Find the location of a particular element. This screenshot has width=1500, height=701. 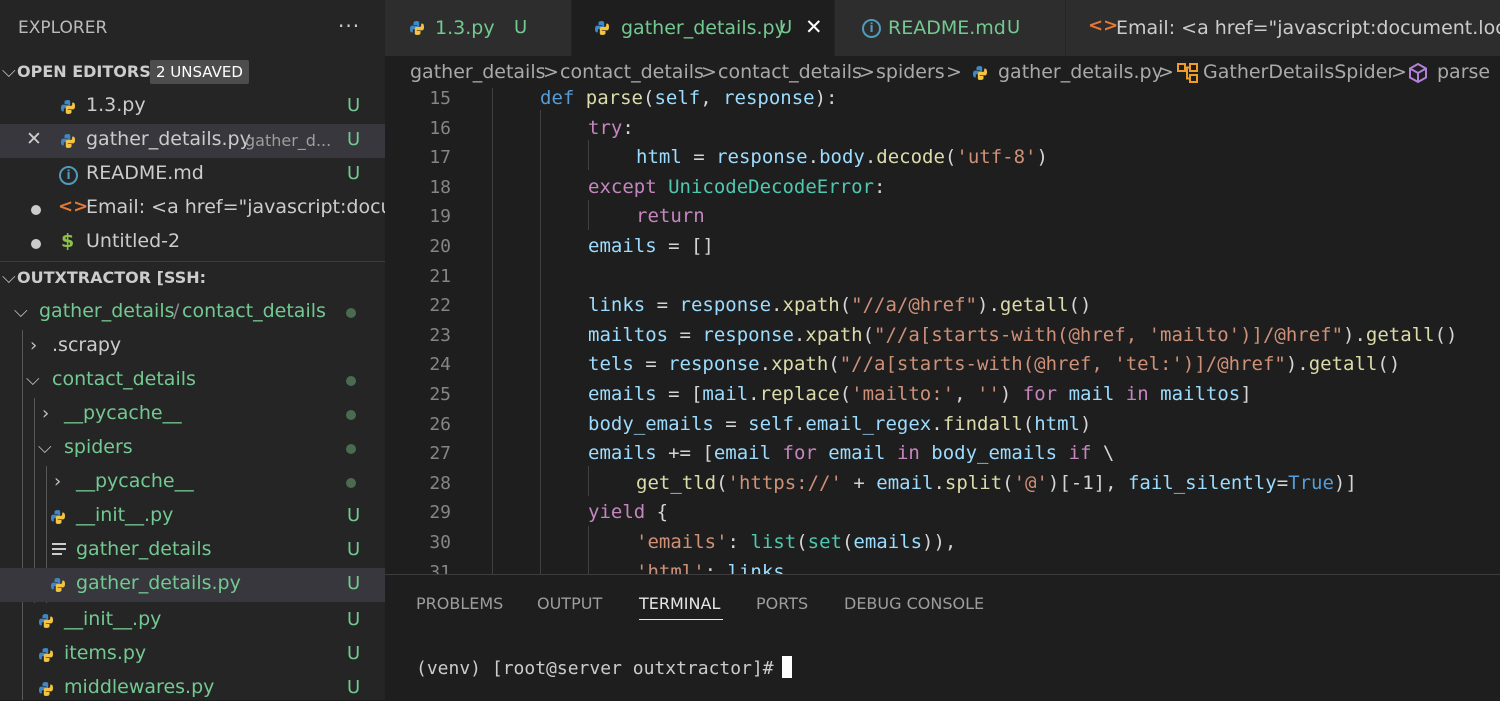

code-line: try: is located at coordinates (611, 127).